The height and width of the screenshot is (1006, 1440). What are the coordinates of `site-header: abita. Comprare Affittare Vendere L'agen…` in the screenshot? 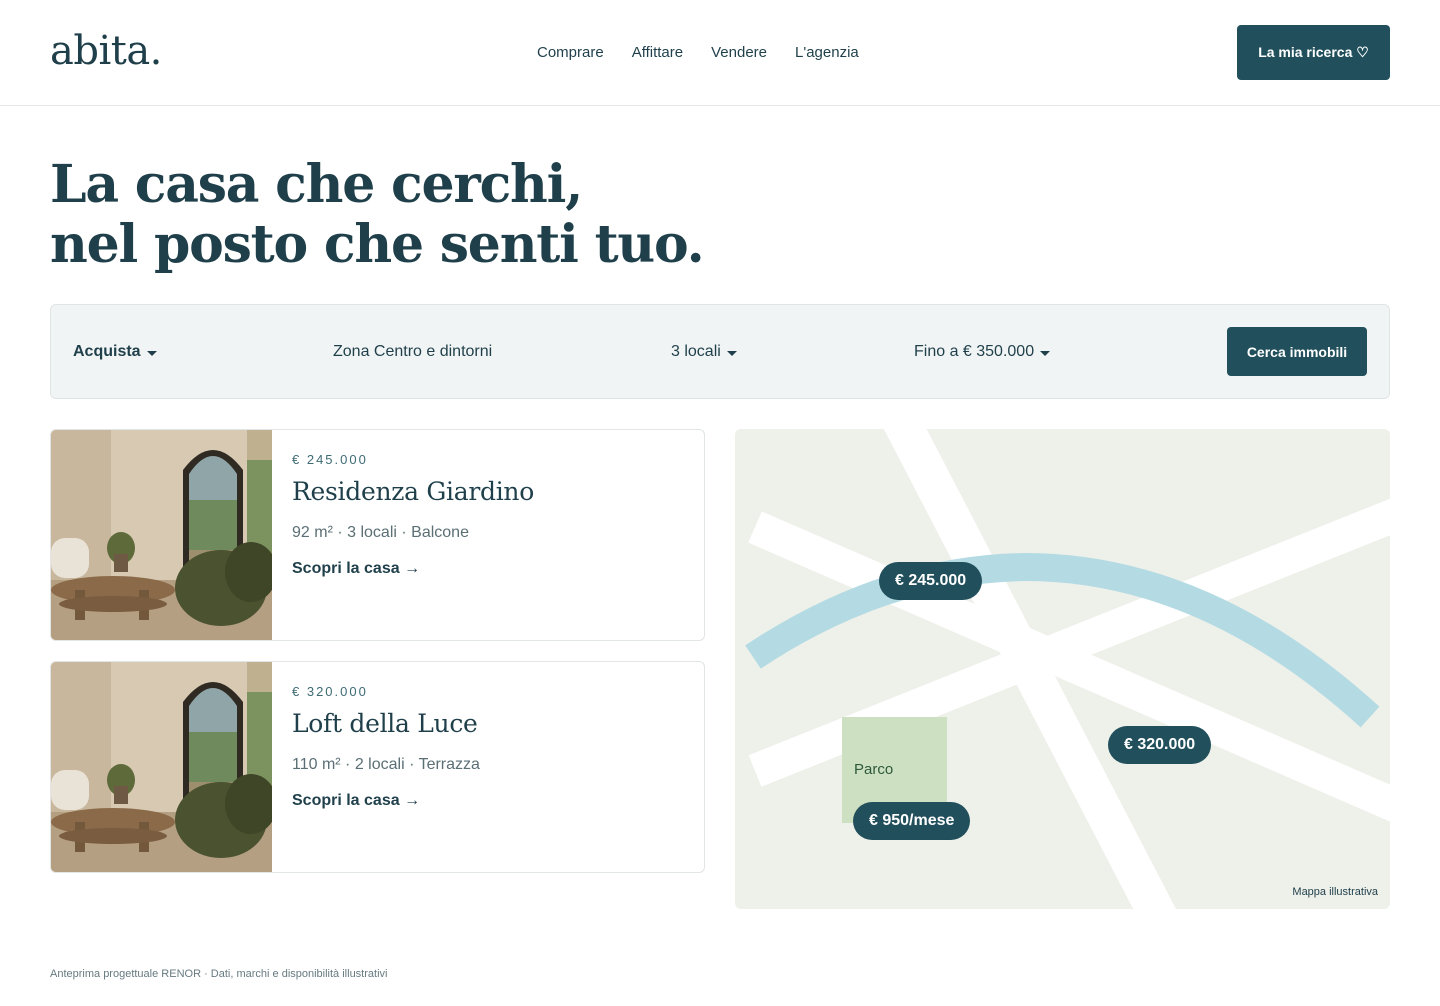 It's located at (720, 53).